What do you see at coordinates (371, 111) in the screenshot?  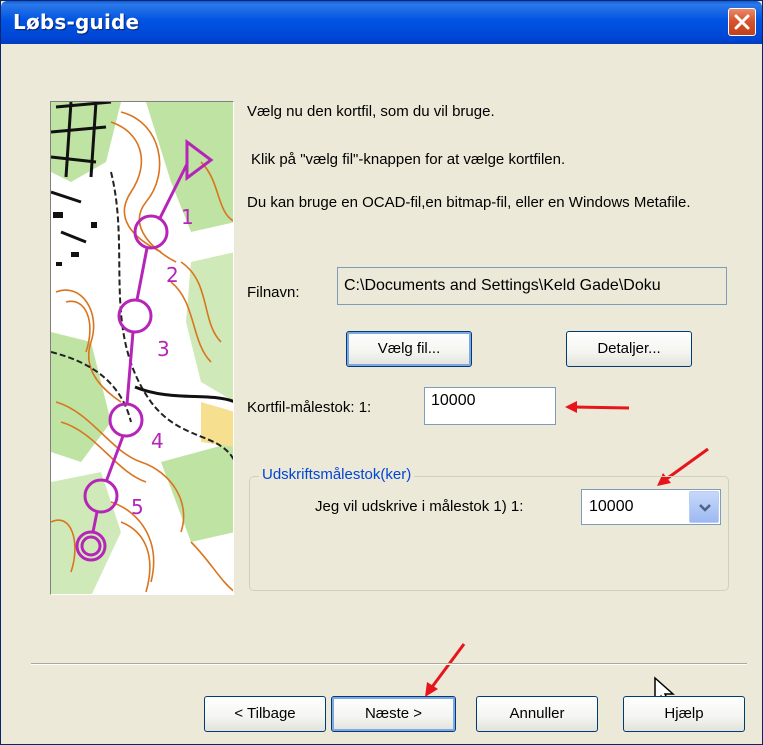 I see `intro-text-1: Vælg nu den kortfil, som du vil bruge.` at bounding box center [371, 111].